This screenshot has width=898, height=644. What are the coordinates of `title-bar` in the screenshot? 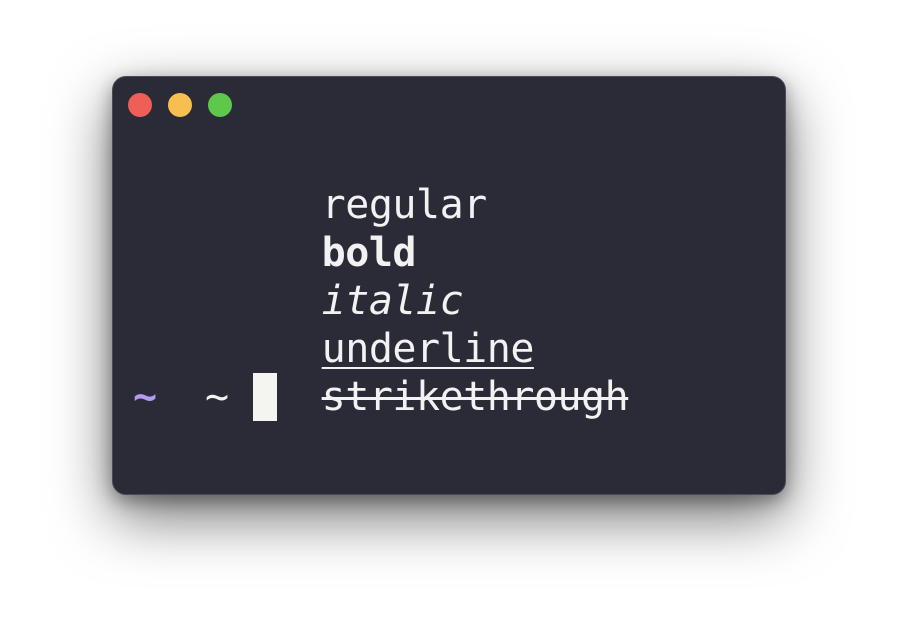 It's located at (449, 105).